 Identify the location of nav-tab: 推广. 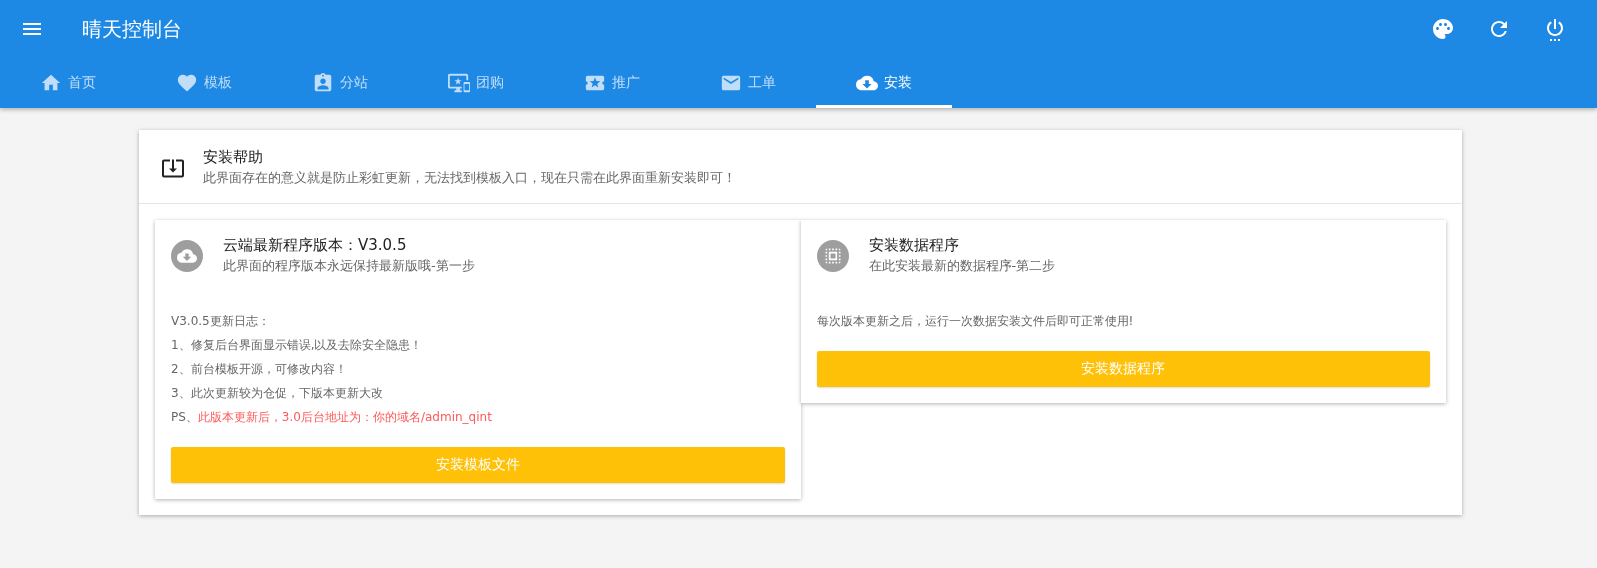
(612, 83).